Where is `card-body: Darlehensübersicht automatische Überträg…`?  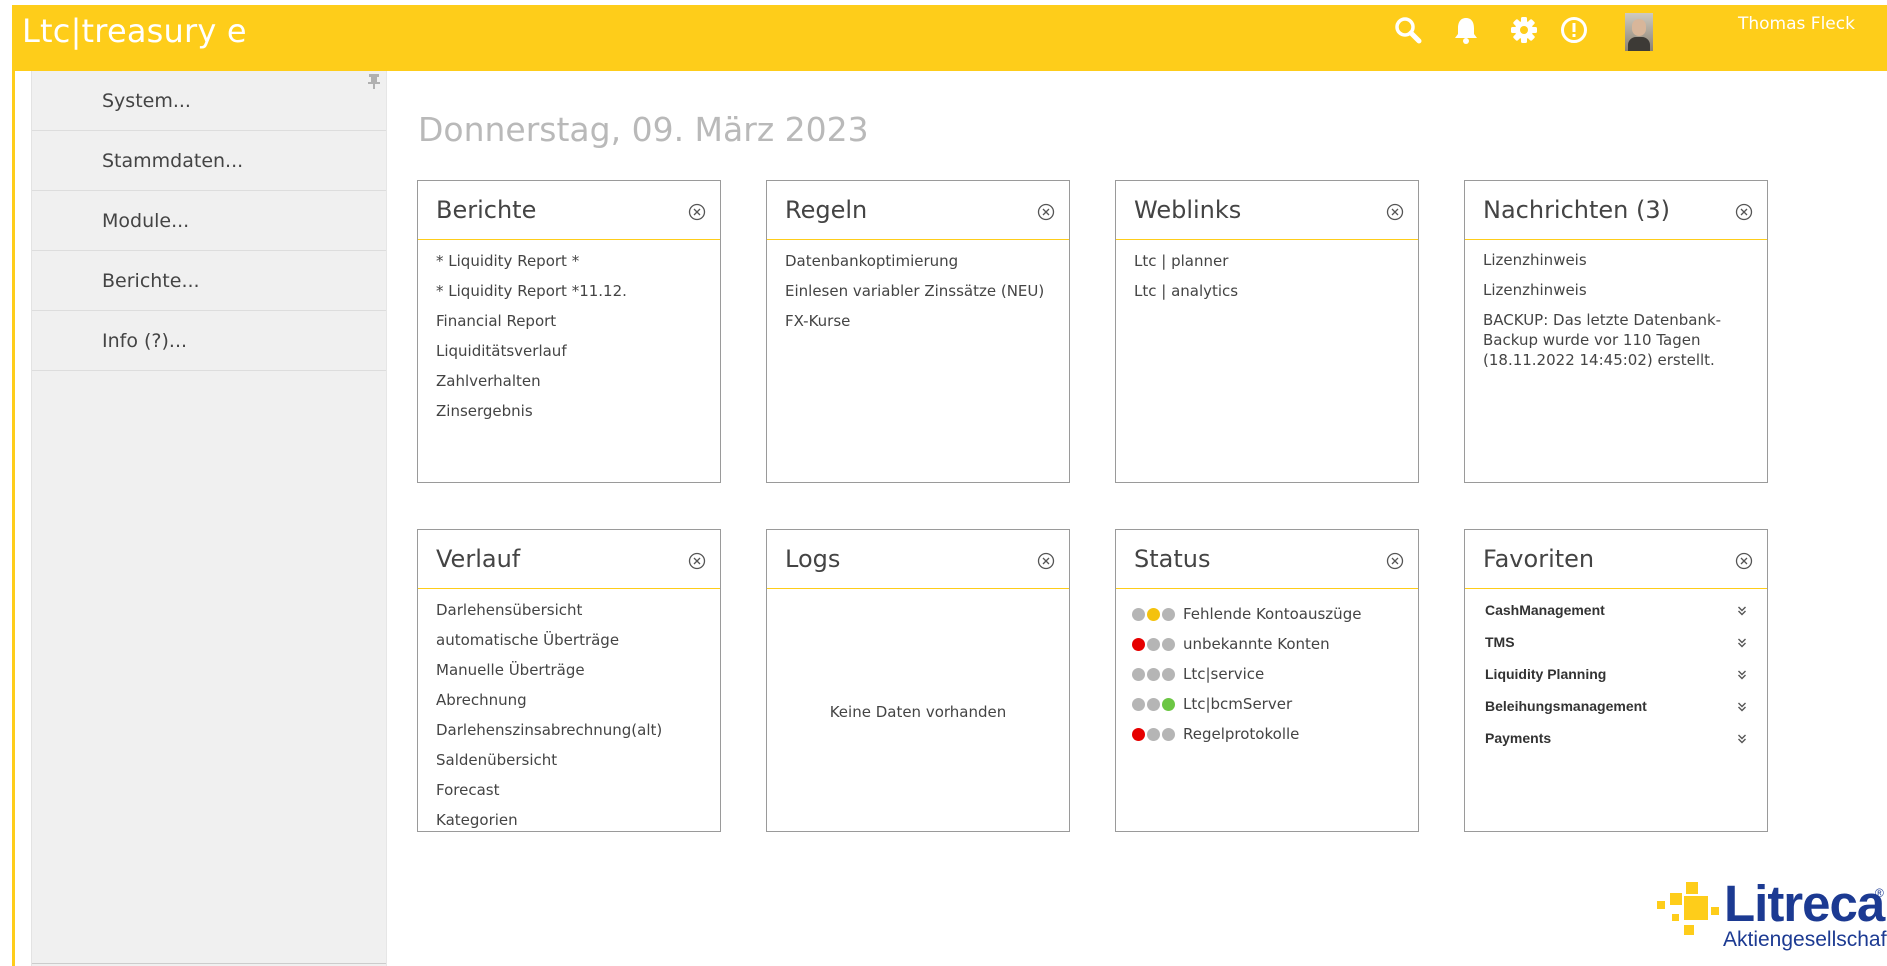
card-body: Darlehensübersicht automatische Überträg… is located at coordinates (569, 714).